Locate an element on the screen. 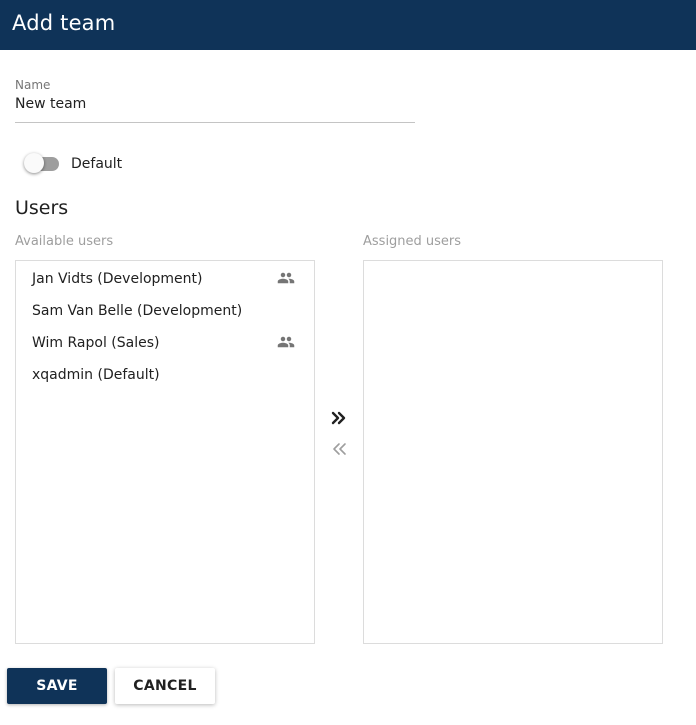  user-name: Sam Van Belle (Development) is located at coordinates (137, 311).